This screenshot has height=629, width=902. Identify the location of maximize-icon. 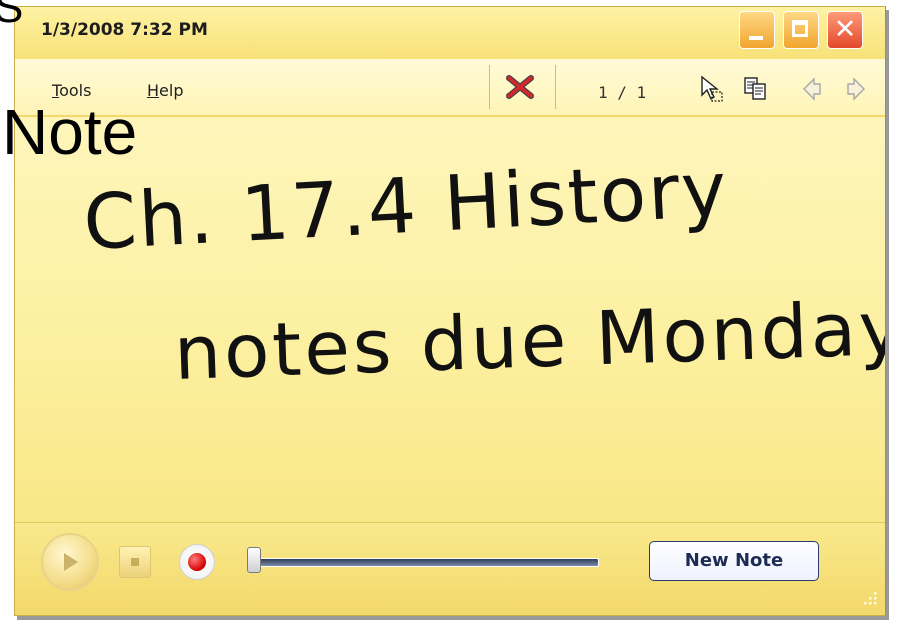
(800, 28).